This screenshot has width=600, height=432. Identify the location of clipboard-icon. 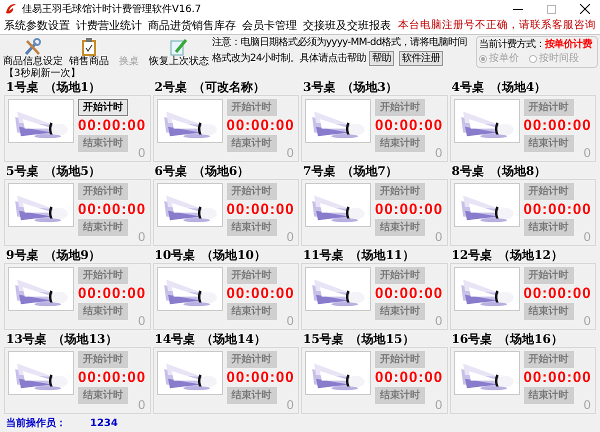
(89, 47).